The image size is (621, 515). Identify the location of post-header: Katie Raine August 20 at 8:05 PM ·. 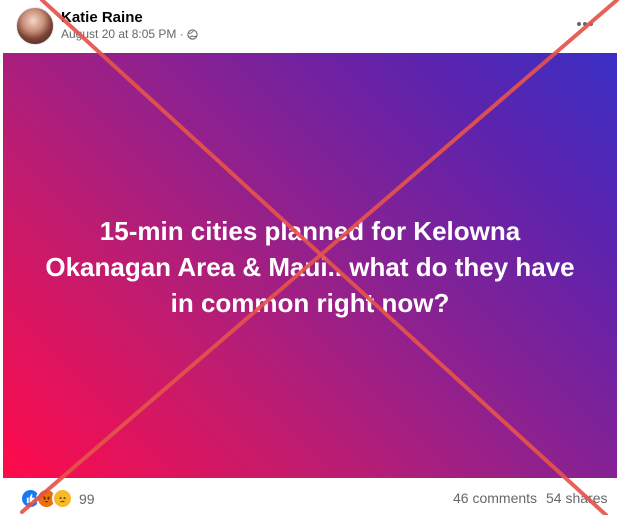
(310, 26).